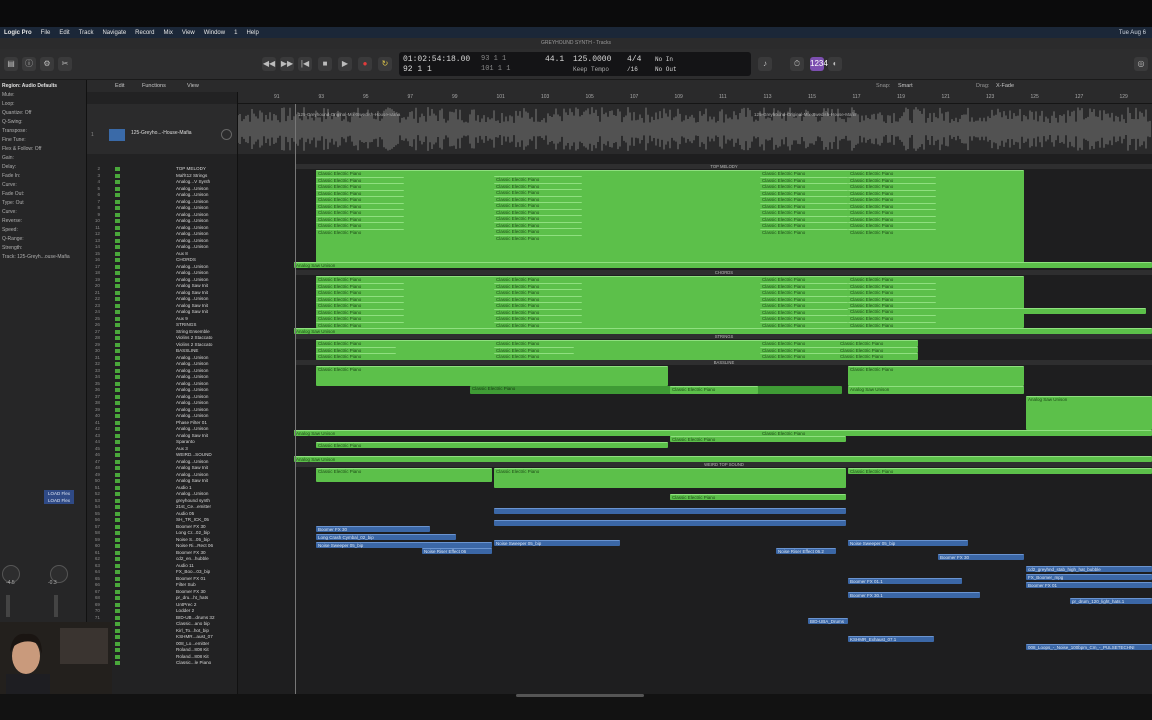 Image resolution: width=1152 pixels, height=720 pixels. Describe the element at coordinates (386, 537) in the screenshot. I see `region: Long Crash Cymbal_02_bip` at that location.